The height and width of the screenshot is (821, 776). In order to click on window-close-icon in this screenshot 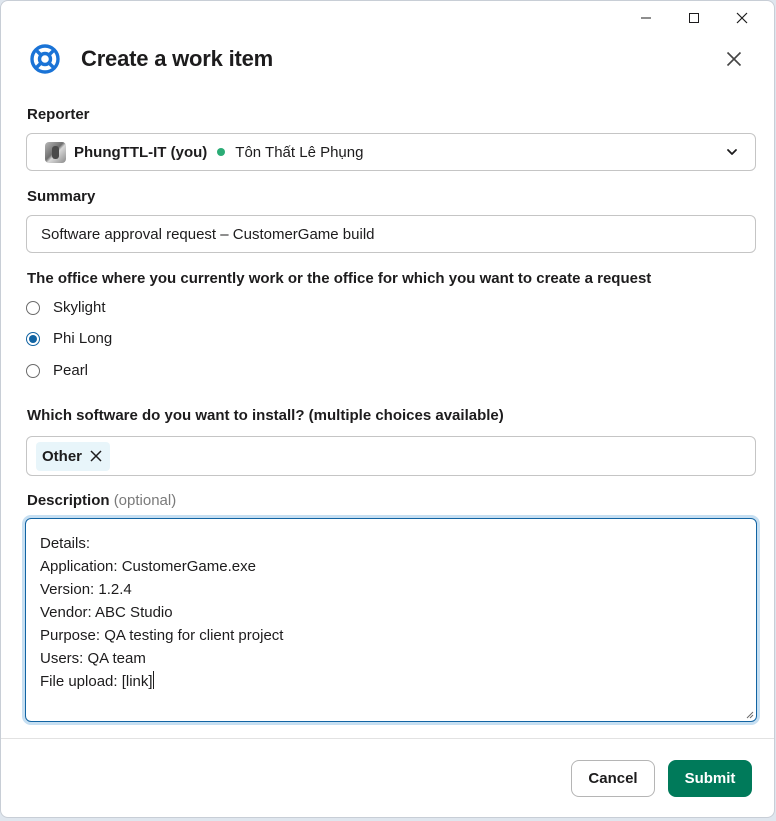, I will do `click(742, 18)`.